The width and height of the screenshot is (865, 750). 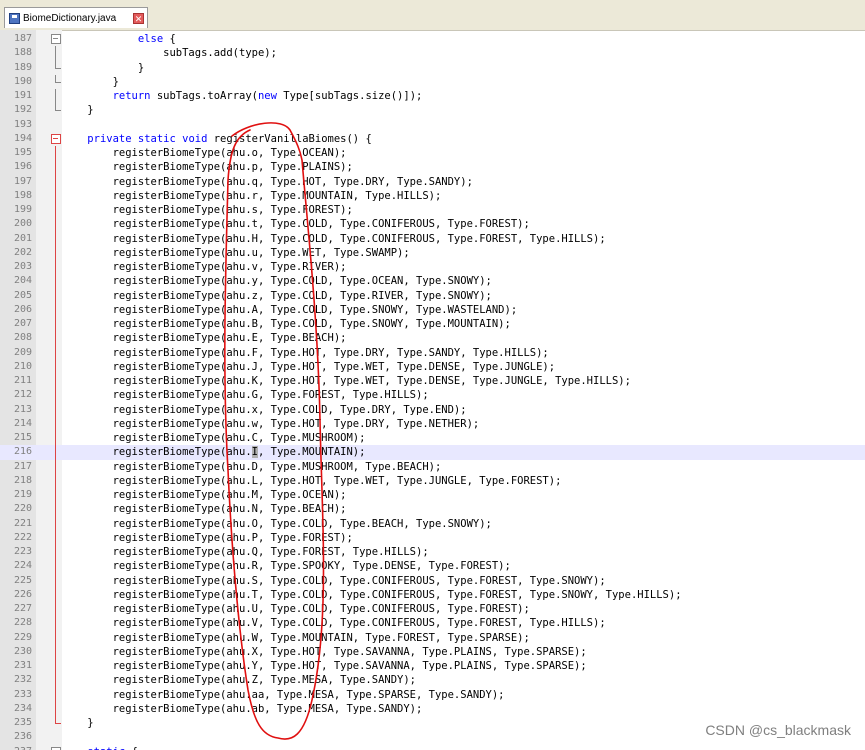 I want to click on code-line: 193, so click(x=432, y=125).